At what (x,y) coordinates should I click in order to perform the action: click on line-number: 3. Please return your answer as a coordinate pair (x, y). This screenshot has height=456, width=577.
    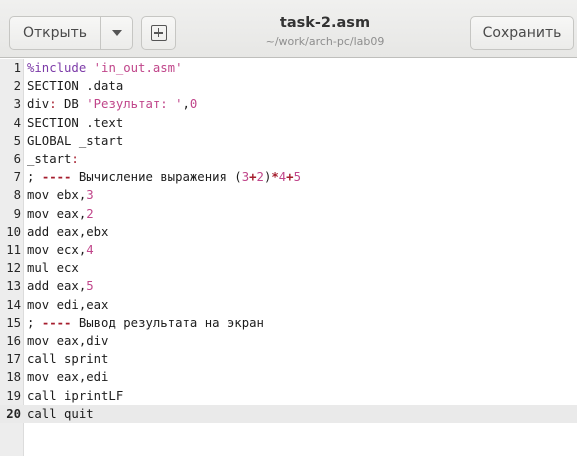
    Looking at the image, I should click on (17, 104).